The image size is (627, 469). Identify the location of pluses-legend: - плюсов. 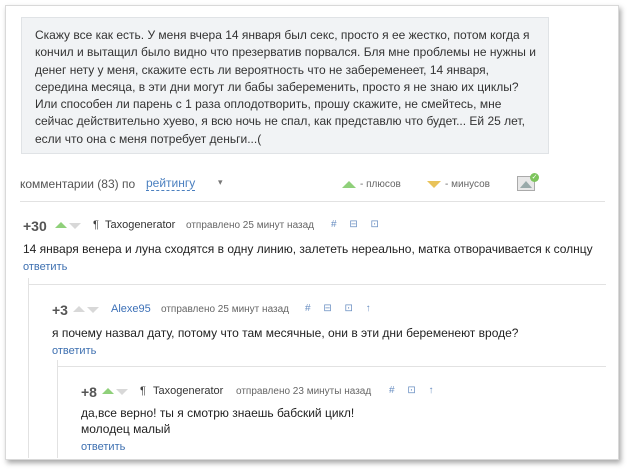
(371, 184).